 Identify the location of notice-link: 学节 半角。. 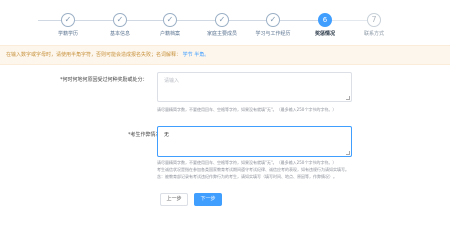
(196, 55).